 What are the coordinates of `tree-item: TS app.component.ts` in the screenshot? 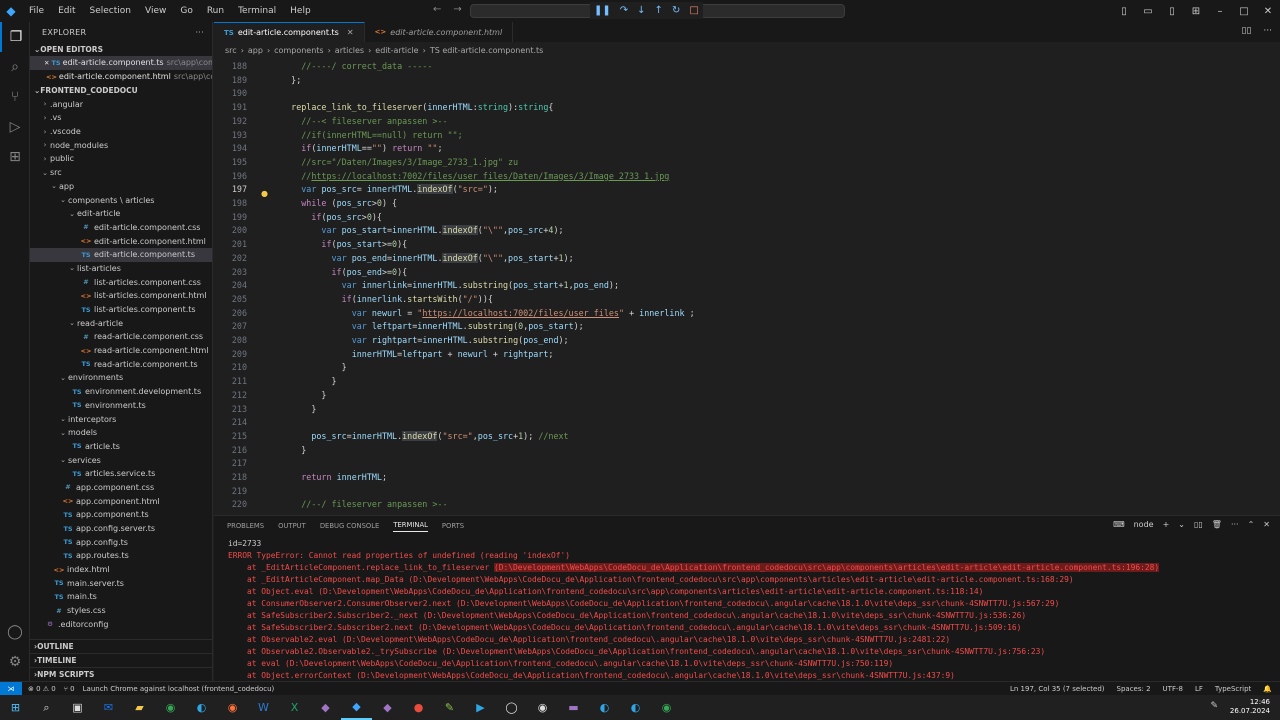 It's located at (121, 515).